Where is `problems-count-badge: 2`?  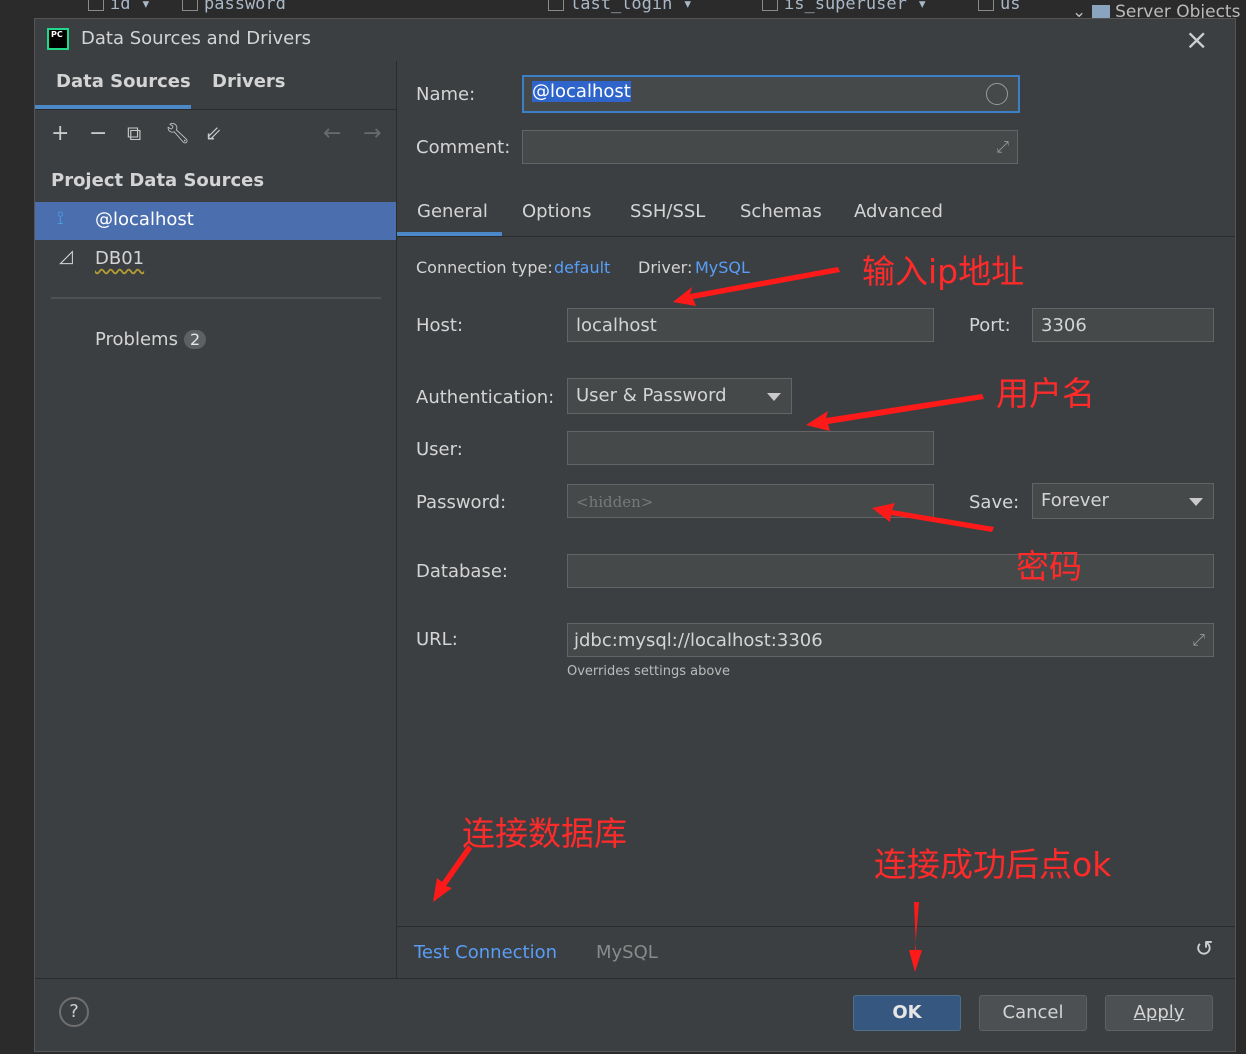
problems-count-badge: 2 is located at coordinates (195, 339).